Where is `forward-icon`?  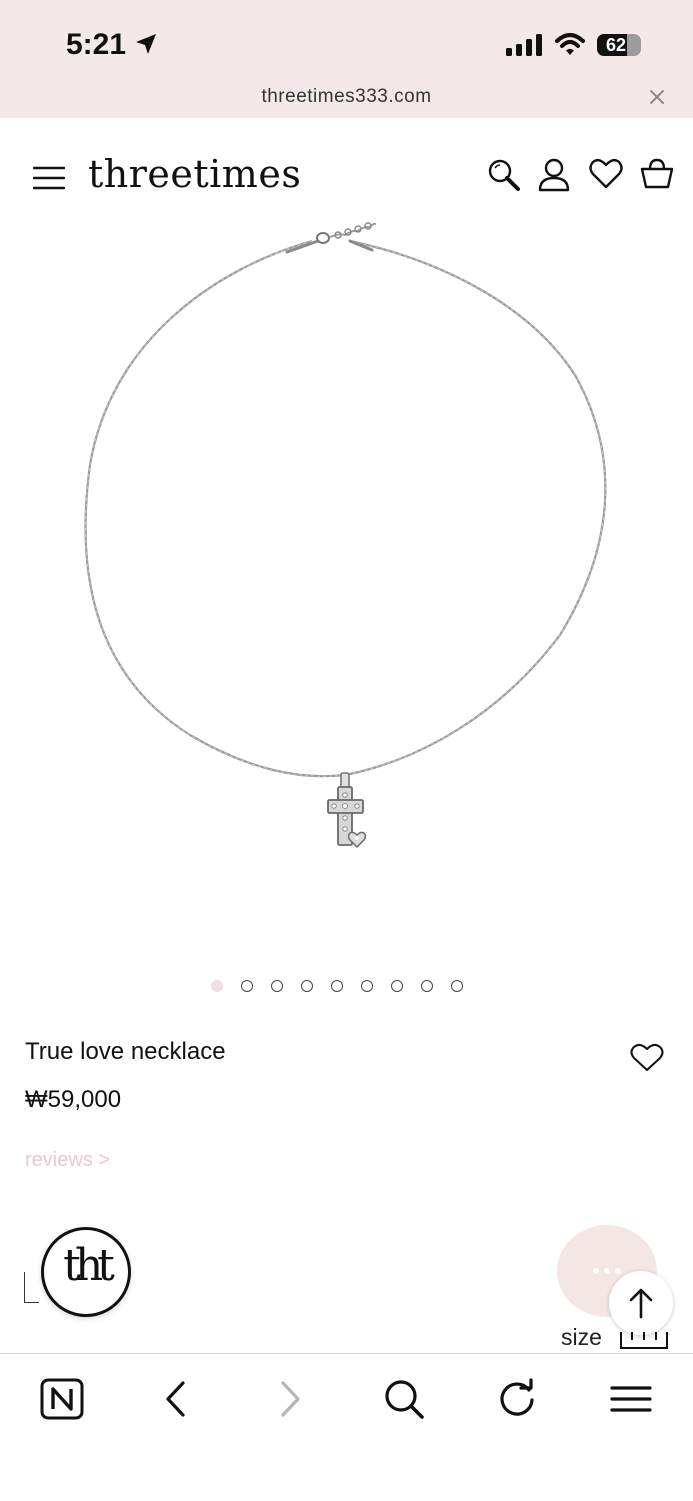
forward-icon is located at coordinates (291, 1399).